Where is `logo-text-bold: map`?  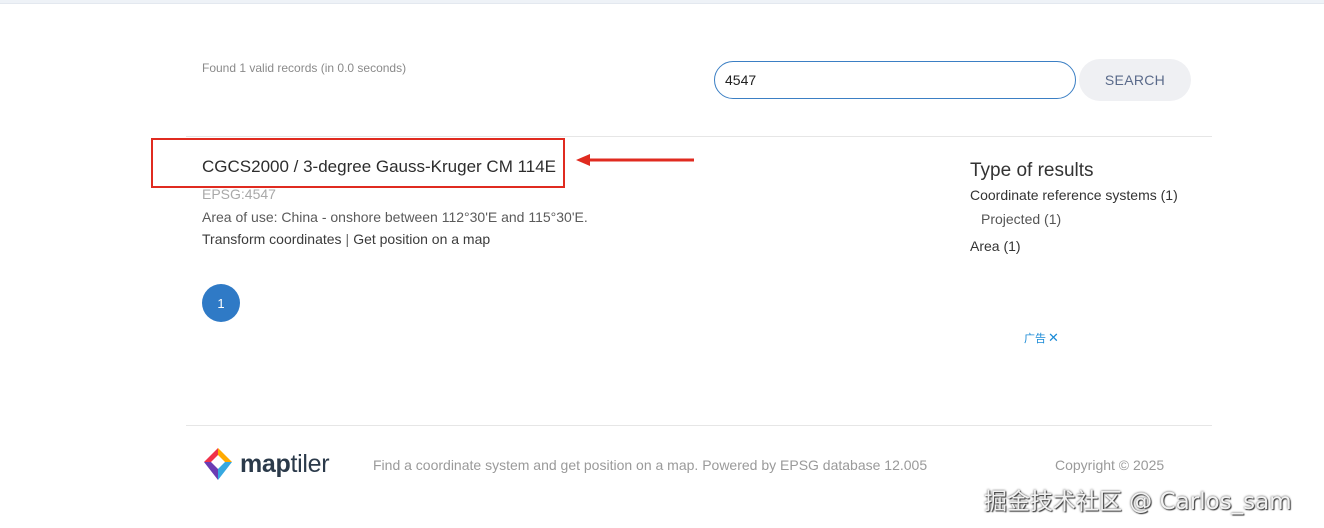
logo-text-bold: map is located at coordinates (265, 463).